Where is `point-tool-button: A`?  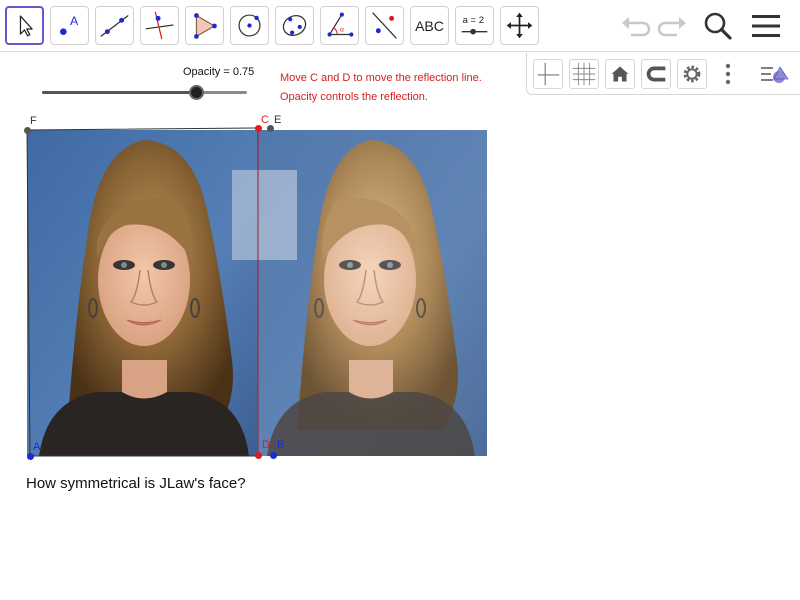
point-tool-button: A is located at coordinates (69, 25).